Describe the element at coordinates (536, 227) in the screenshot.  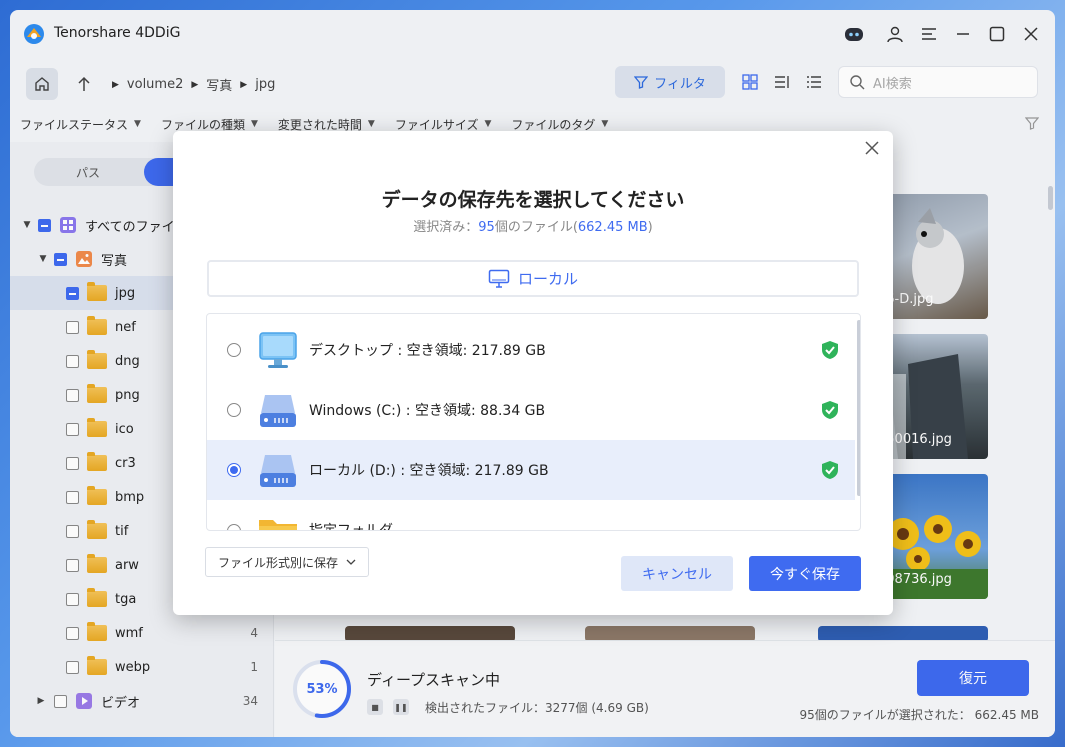
I see `subtitle-mid: 個のファイル(` at that location.